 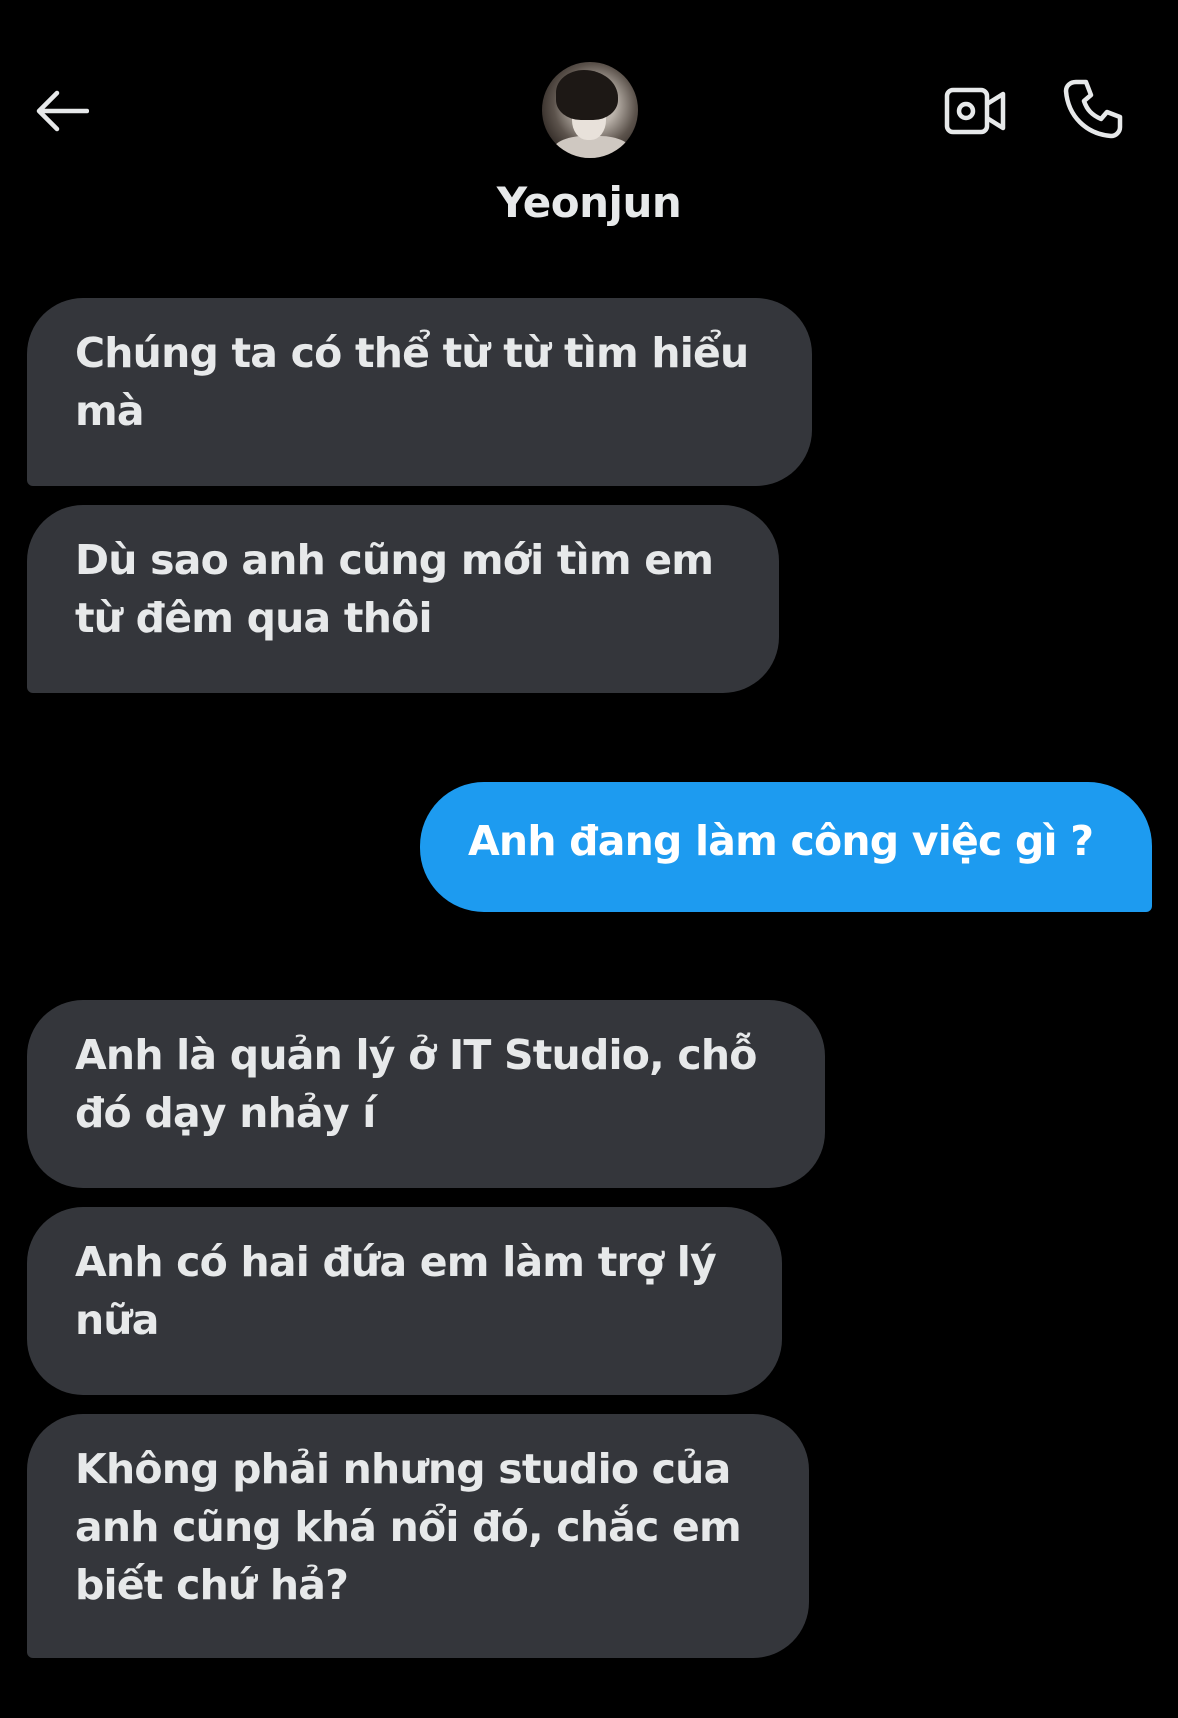 I want to click on message-bubble-received: Anh có hai đứa em làm trợ lý nữa, so click(x=404, y=1301).